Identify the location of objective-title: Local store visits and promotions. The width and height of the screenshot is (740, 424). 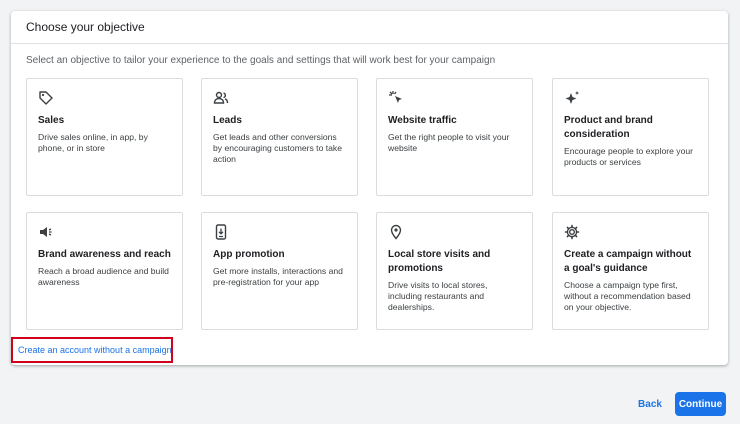
(439, 261).